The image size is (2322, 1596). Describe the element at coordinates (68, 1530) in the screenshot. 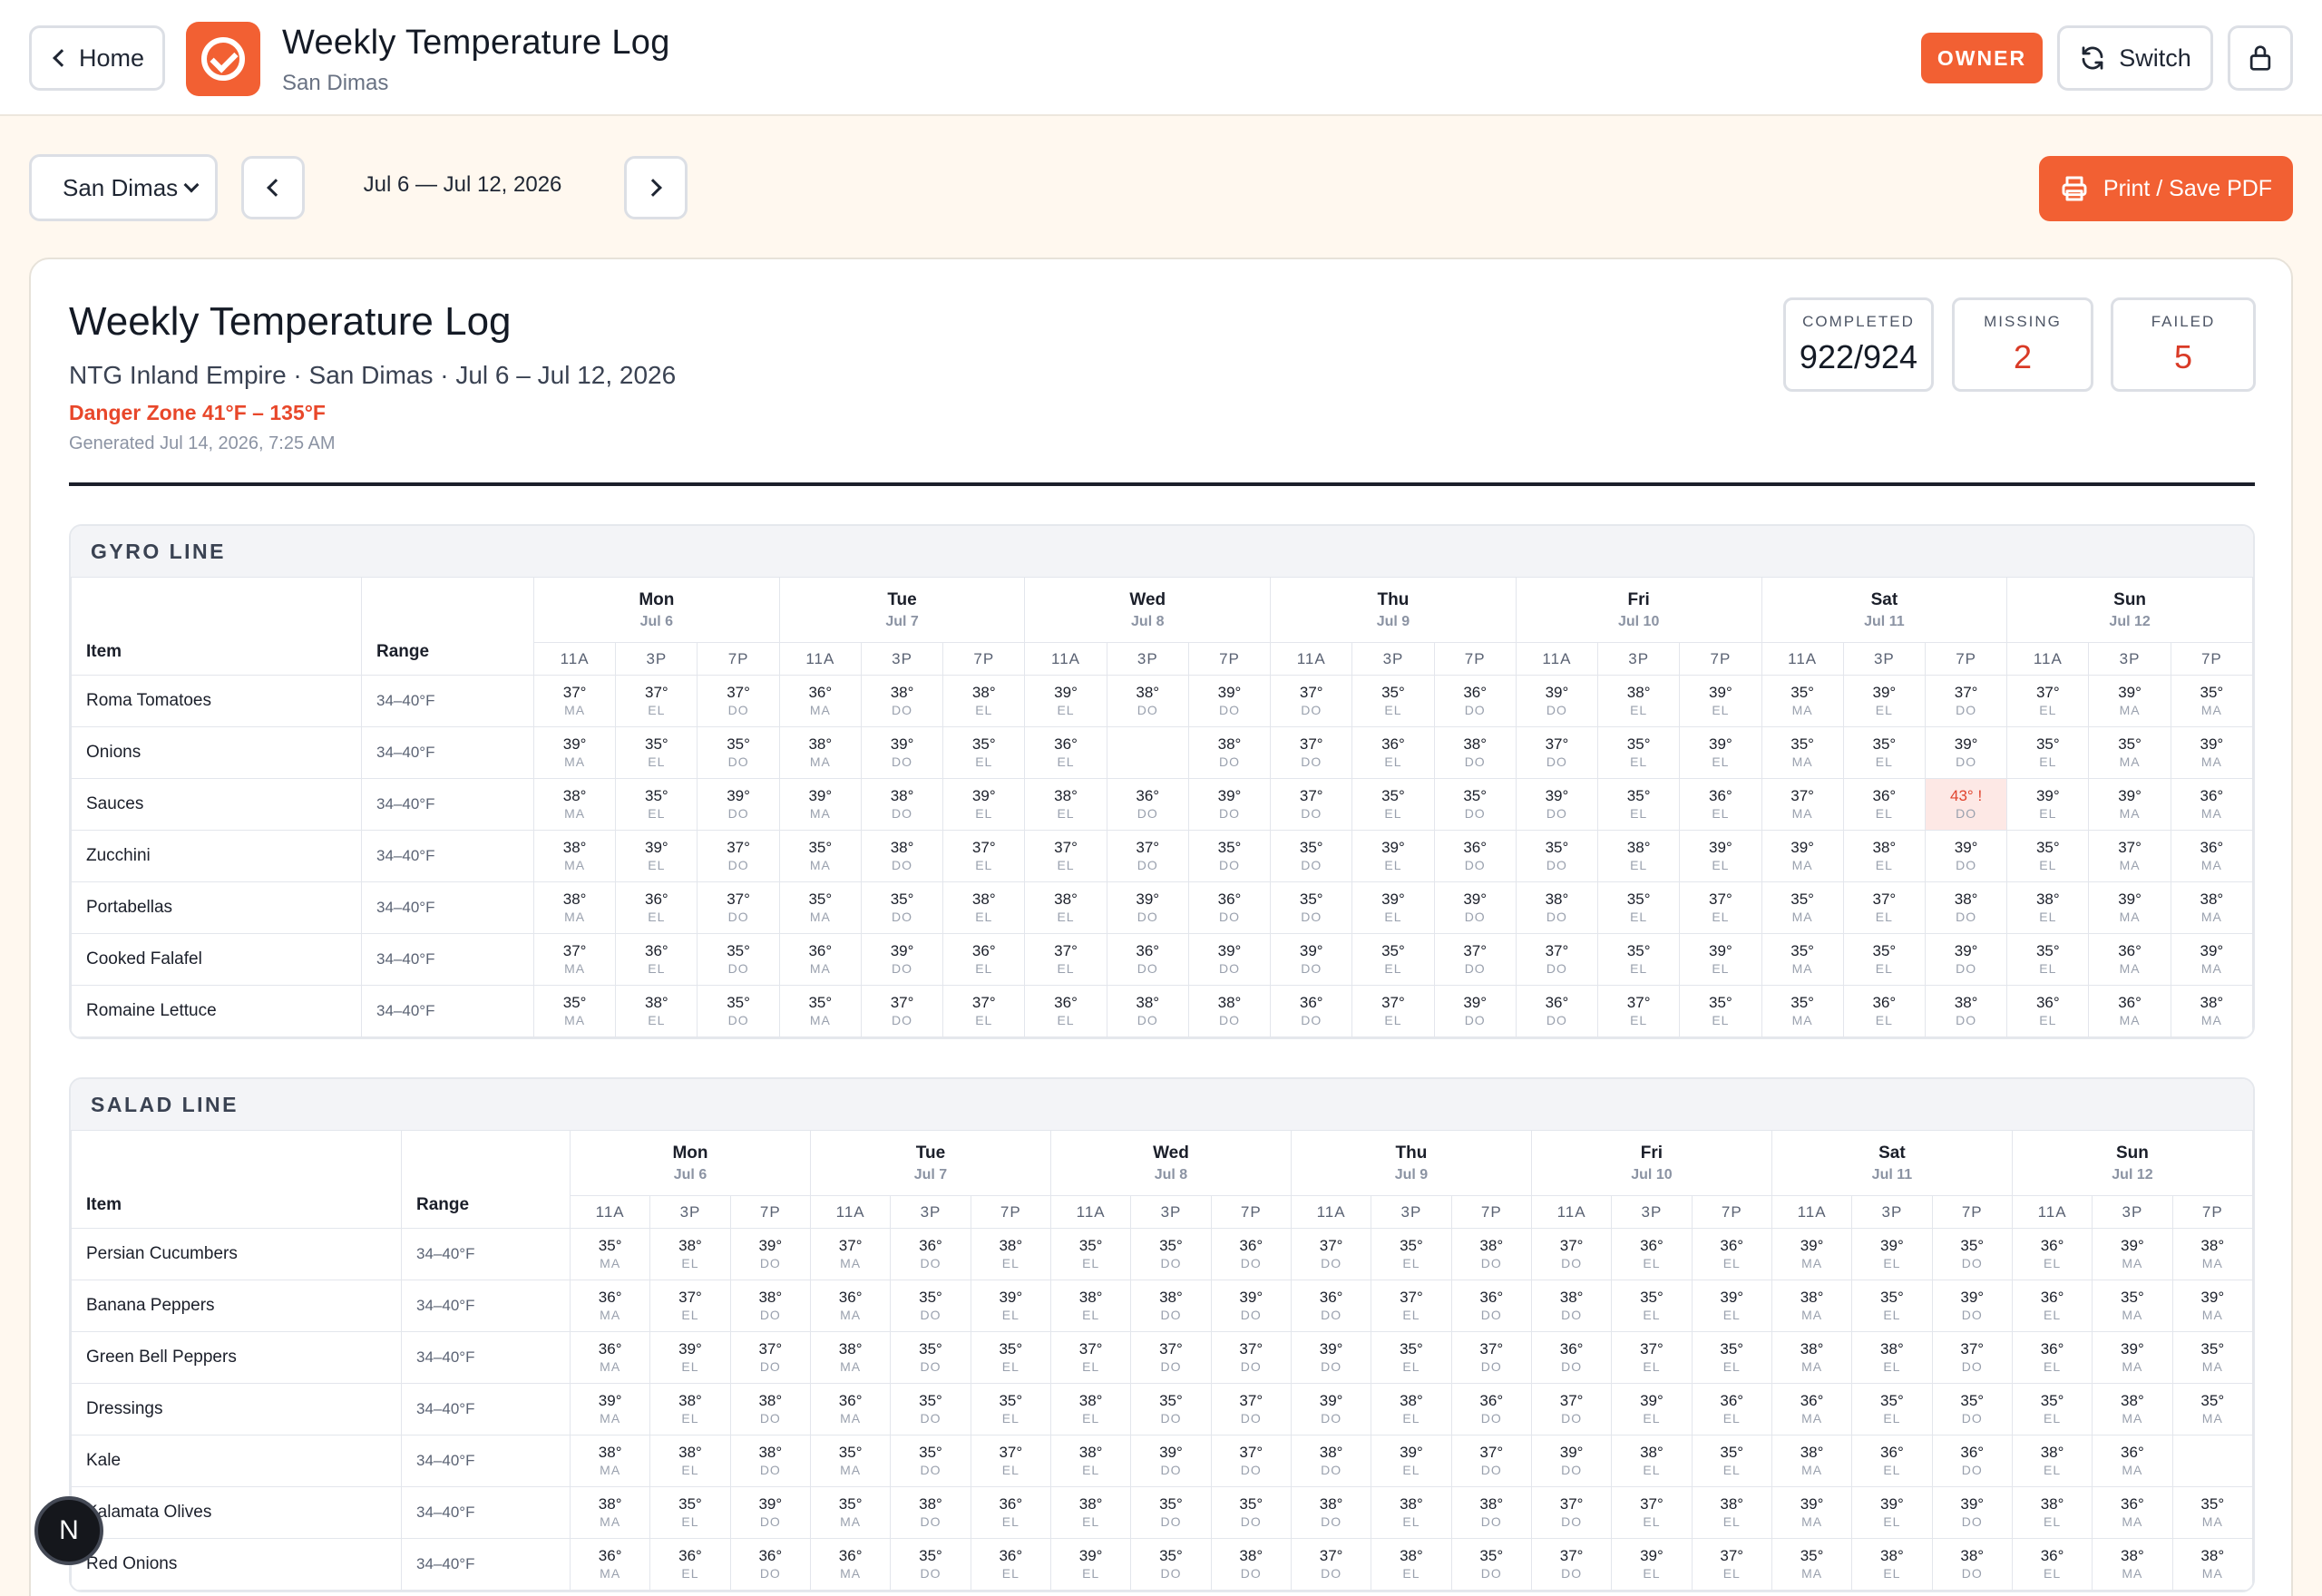

I see `dev-tools-badge: N` at that location.